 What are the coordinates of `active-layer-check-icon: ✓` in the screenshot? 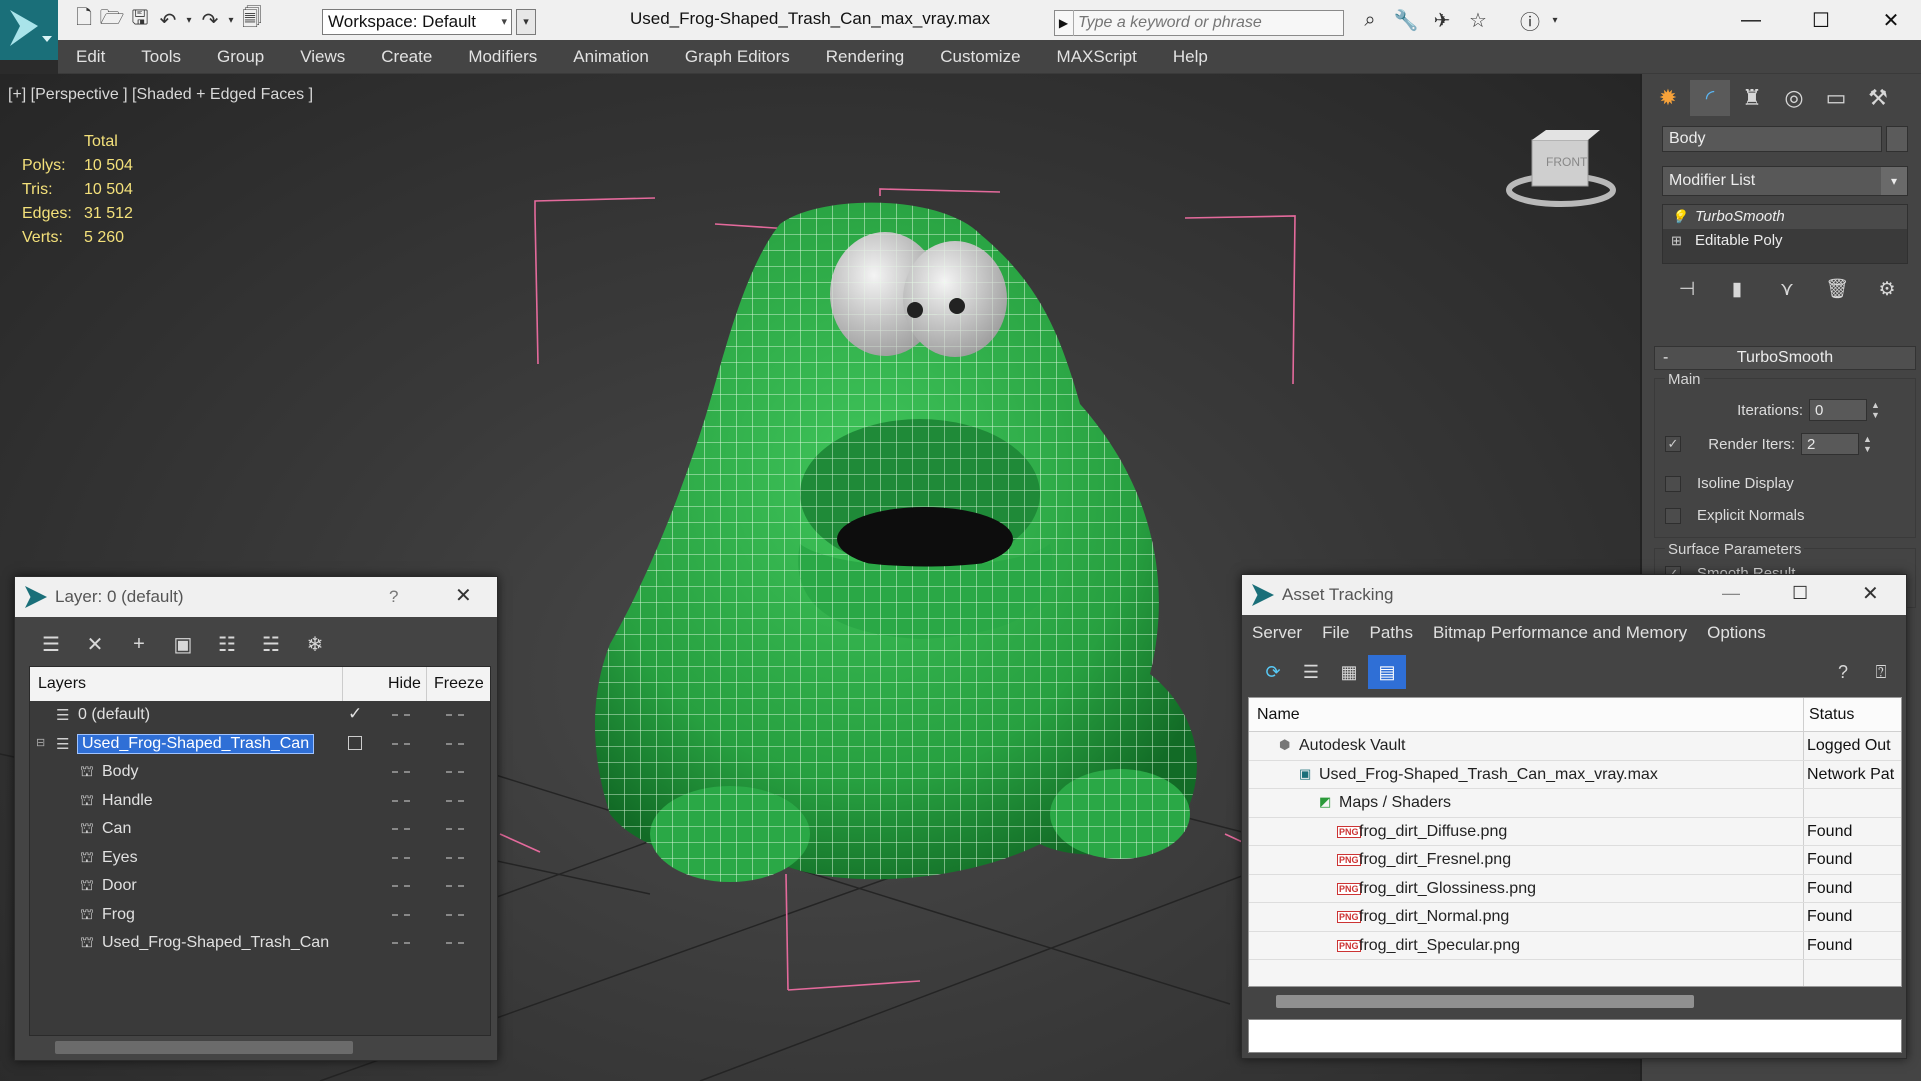 It's located at (355, 714).